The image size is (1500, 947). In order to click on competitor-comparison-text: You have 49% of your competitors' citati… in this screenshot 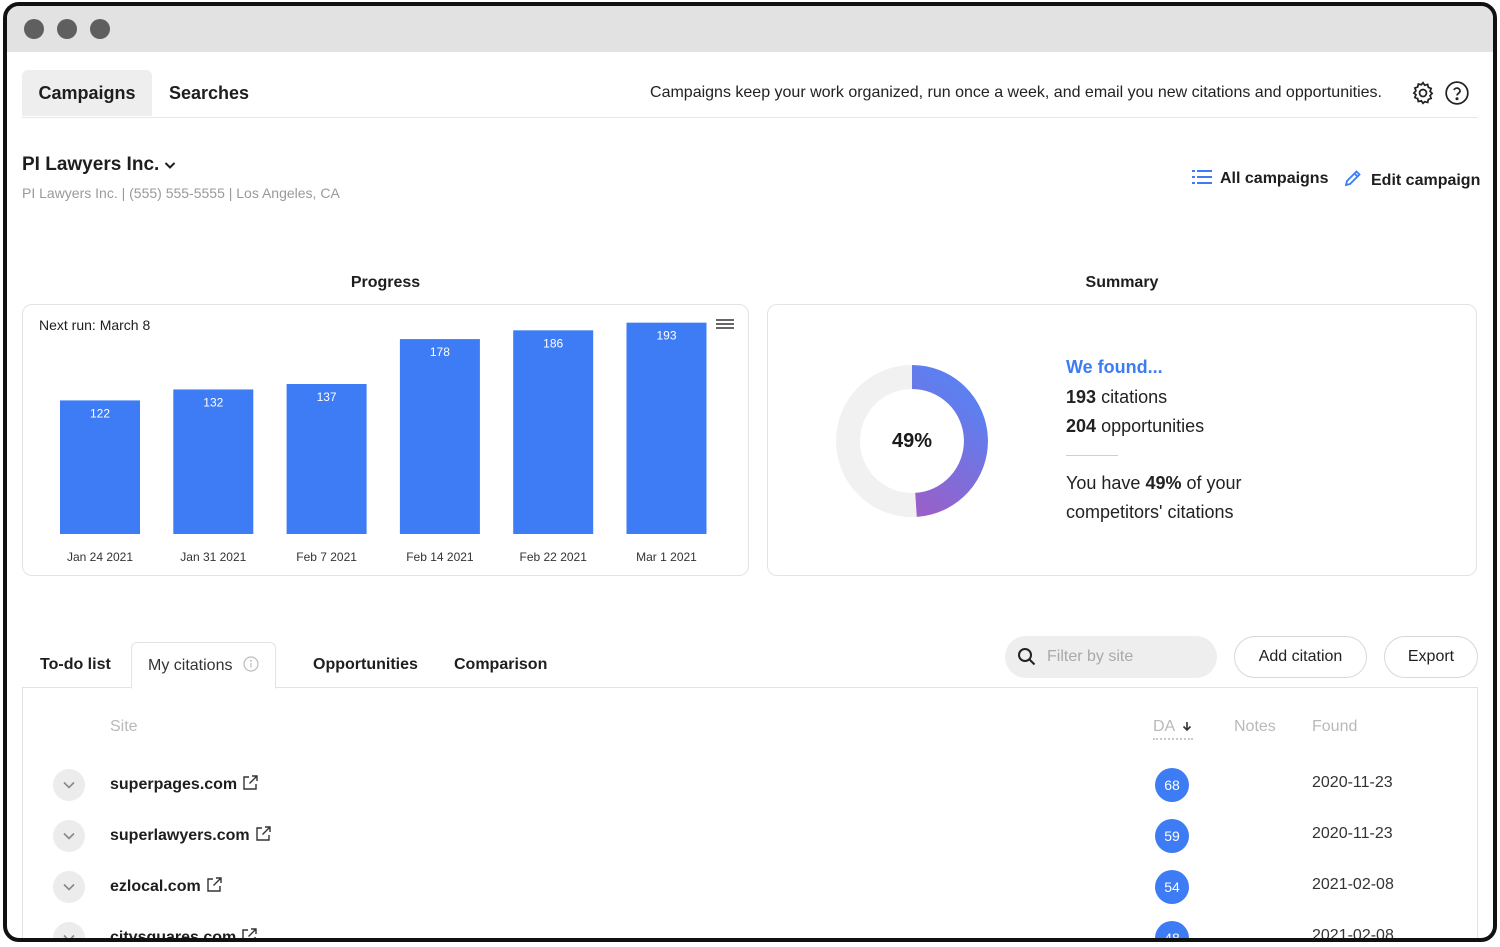, I will do `click(1186, 498)`.